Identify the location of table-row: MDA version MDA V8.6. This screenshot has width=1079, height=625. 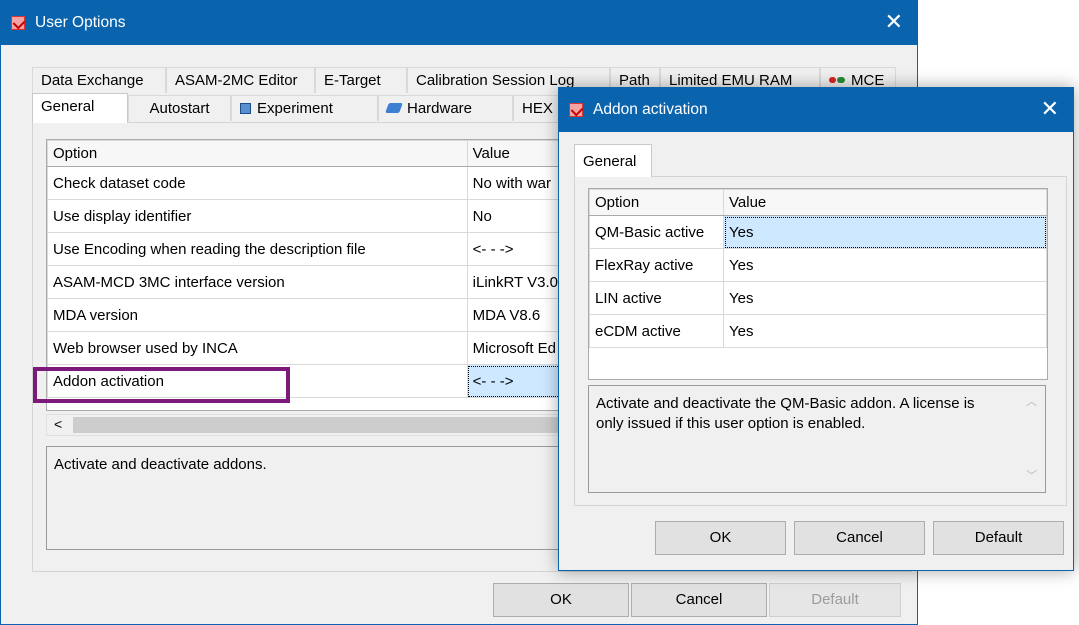
(317, 315).